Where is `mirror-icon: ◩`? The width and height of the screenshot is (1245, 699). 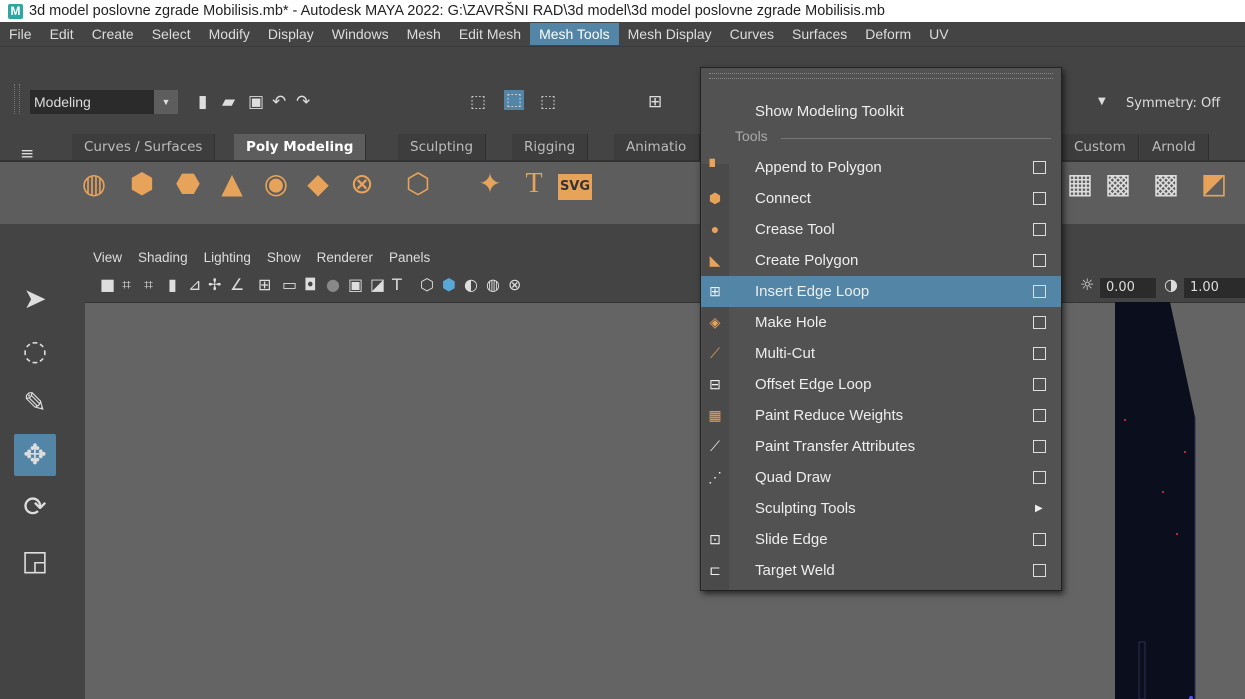
mirror-icon: ◩ is located at coordinates (1214, 184).